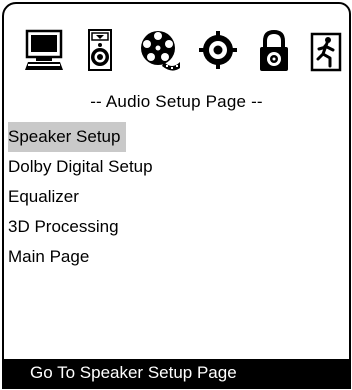 The height and width of the screenshot is (390, 352). What do you see at coordinates (176, 257) in the screenshot?
I see `menu-item-main-page: Main Page` at bounding box center [176, 257].